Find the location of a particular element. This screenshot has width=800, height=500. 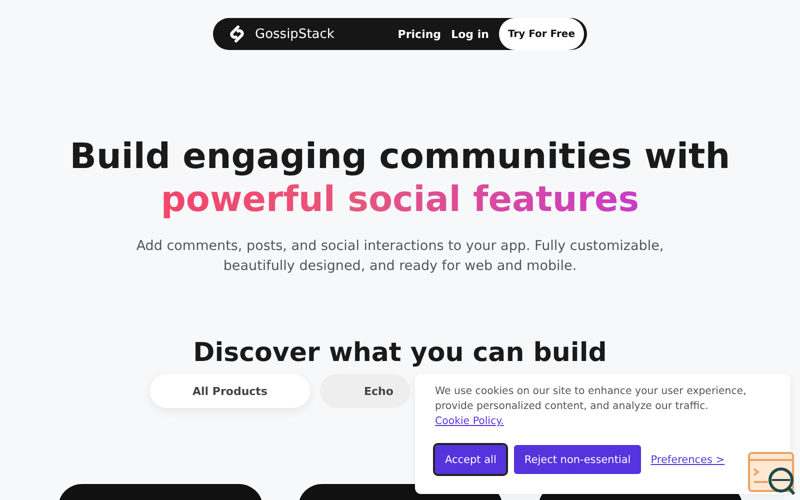

brand-name: GossipStack is located at coordinates (294, 34).